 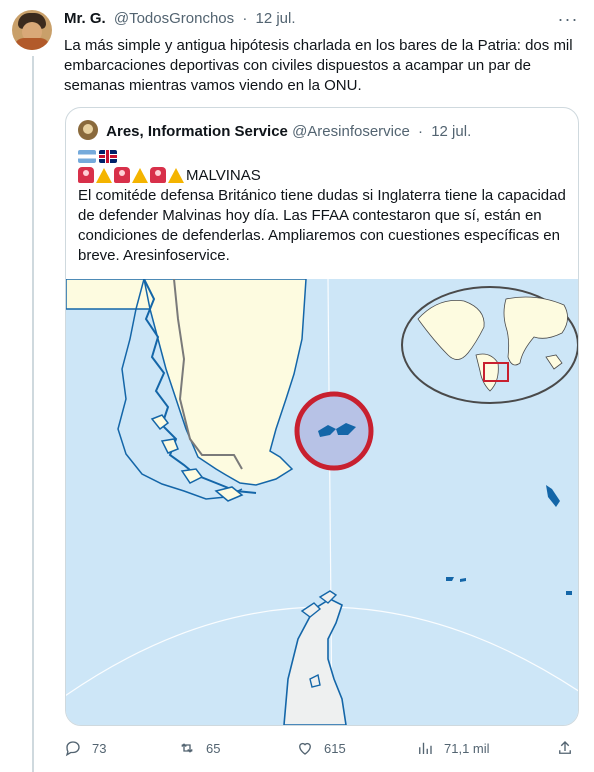 I want to click on flags-row, so click(x=99, y=156).